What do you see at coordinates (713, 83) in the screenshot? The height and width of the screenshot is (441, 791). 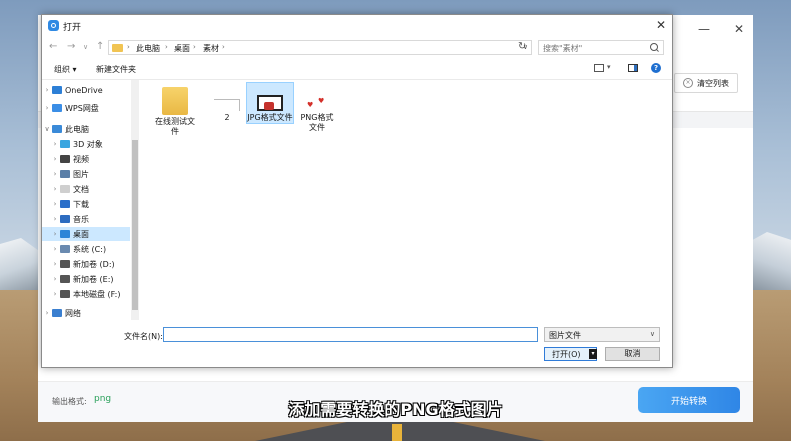 I see `clear-list-label: 清空列表` at bounding box center [713, 83].